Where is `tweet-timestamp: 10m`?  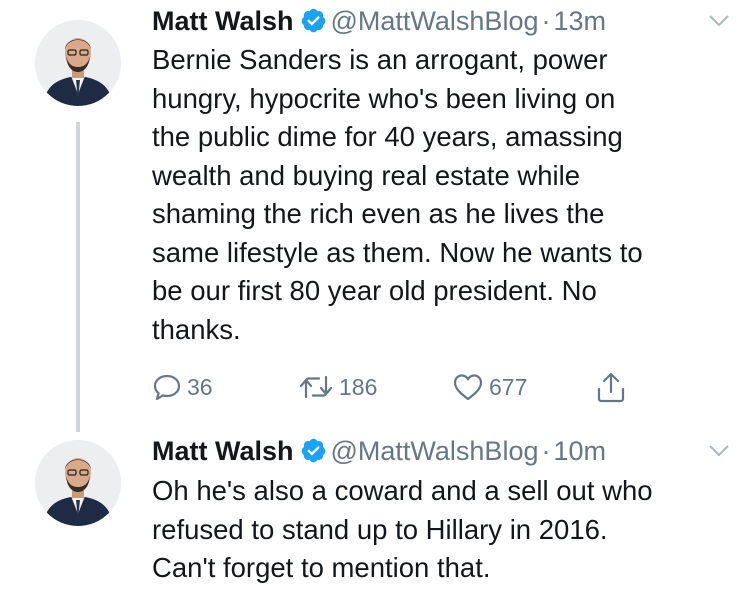
tweet-timestamp: 10m is located at coordinates (579, 451).